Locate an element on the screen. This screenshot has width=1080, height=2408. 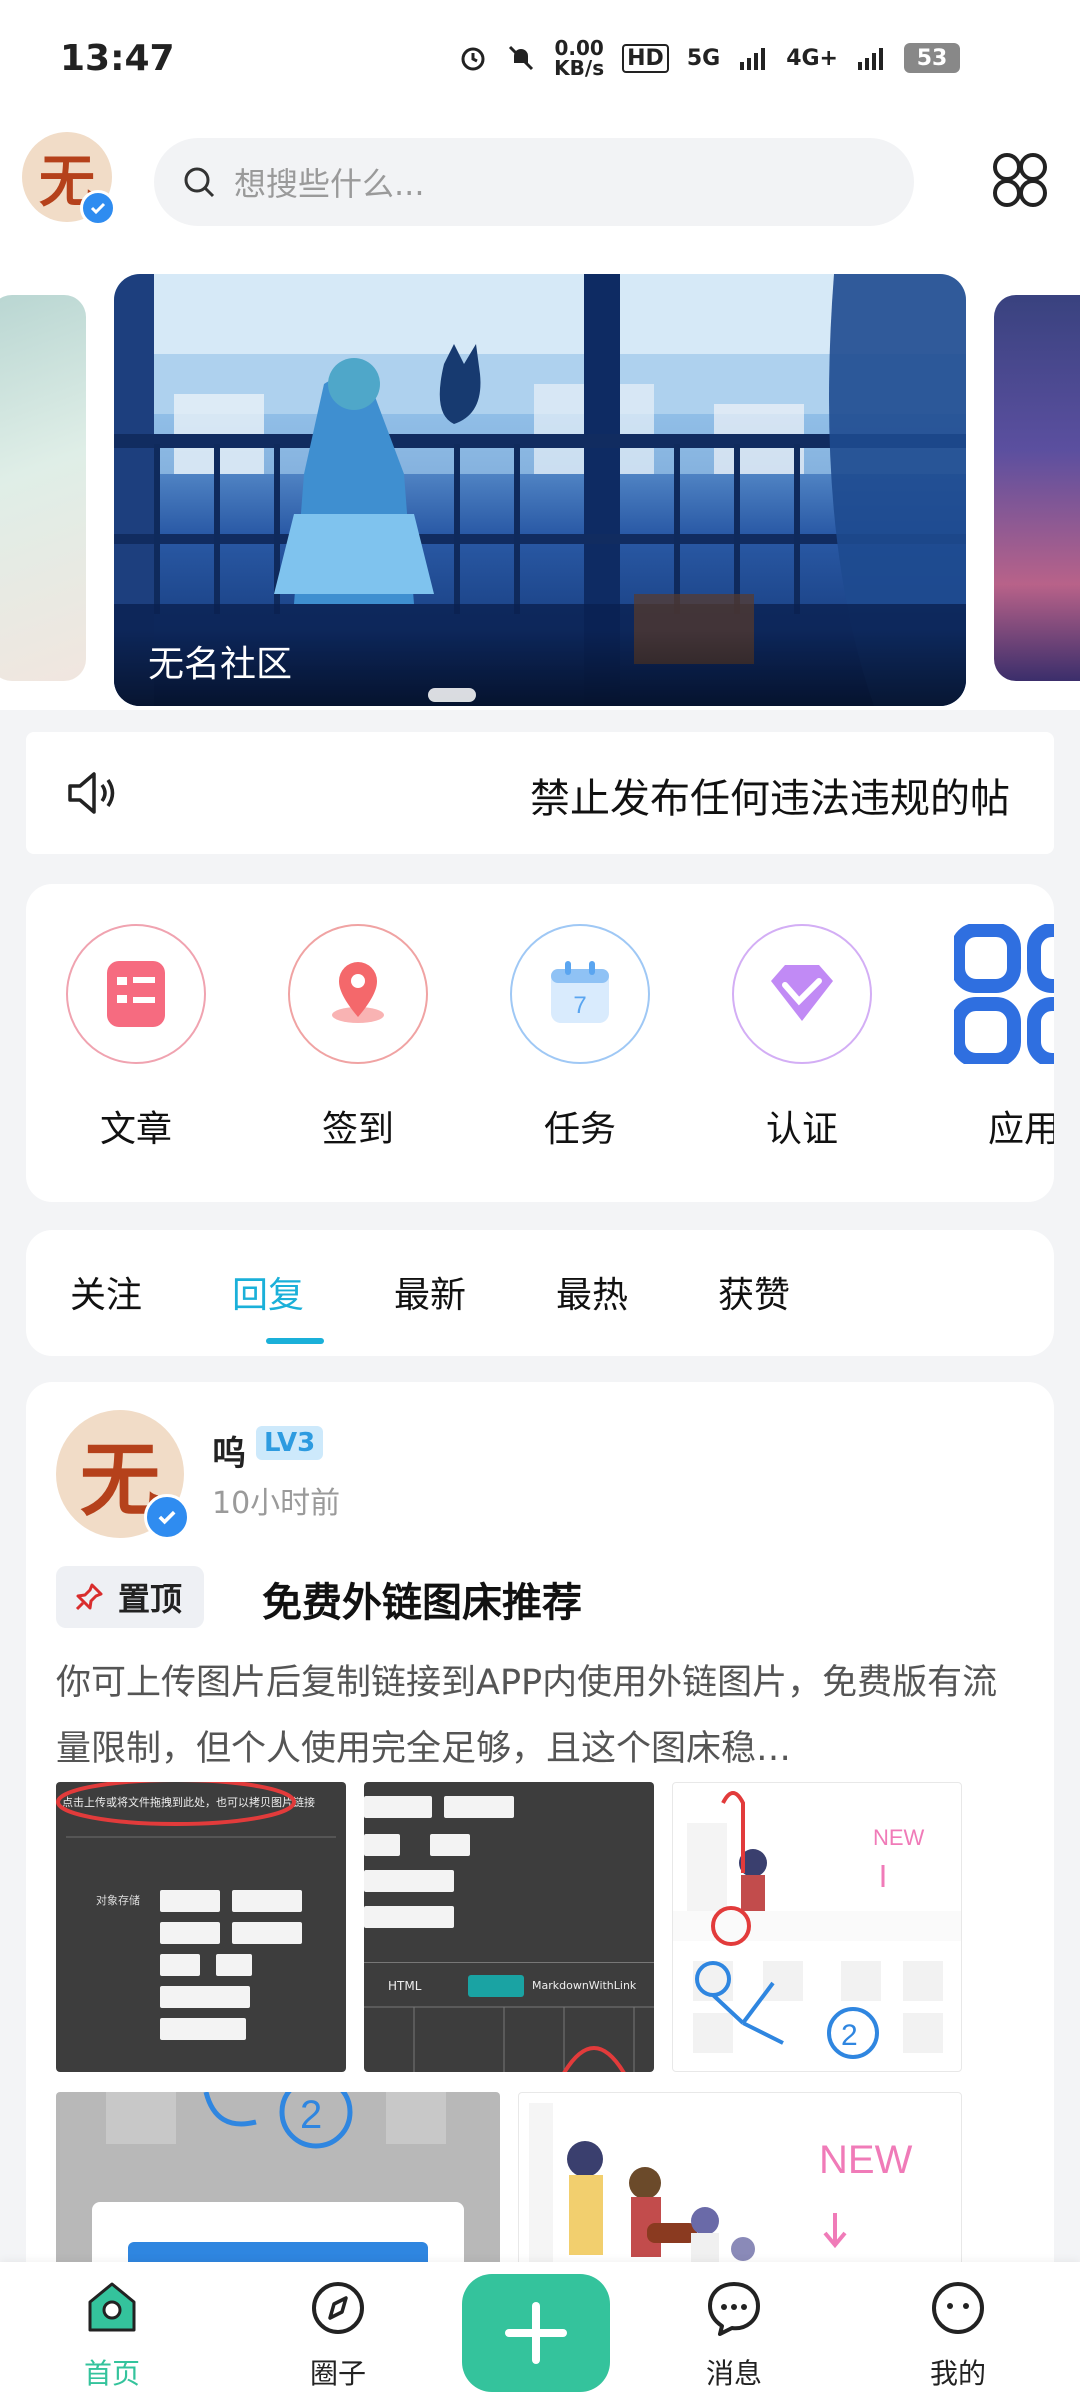
quick-entry-article: 文章 is located at coordinates (136, 1038).